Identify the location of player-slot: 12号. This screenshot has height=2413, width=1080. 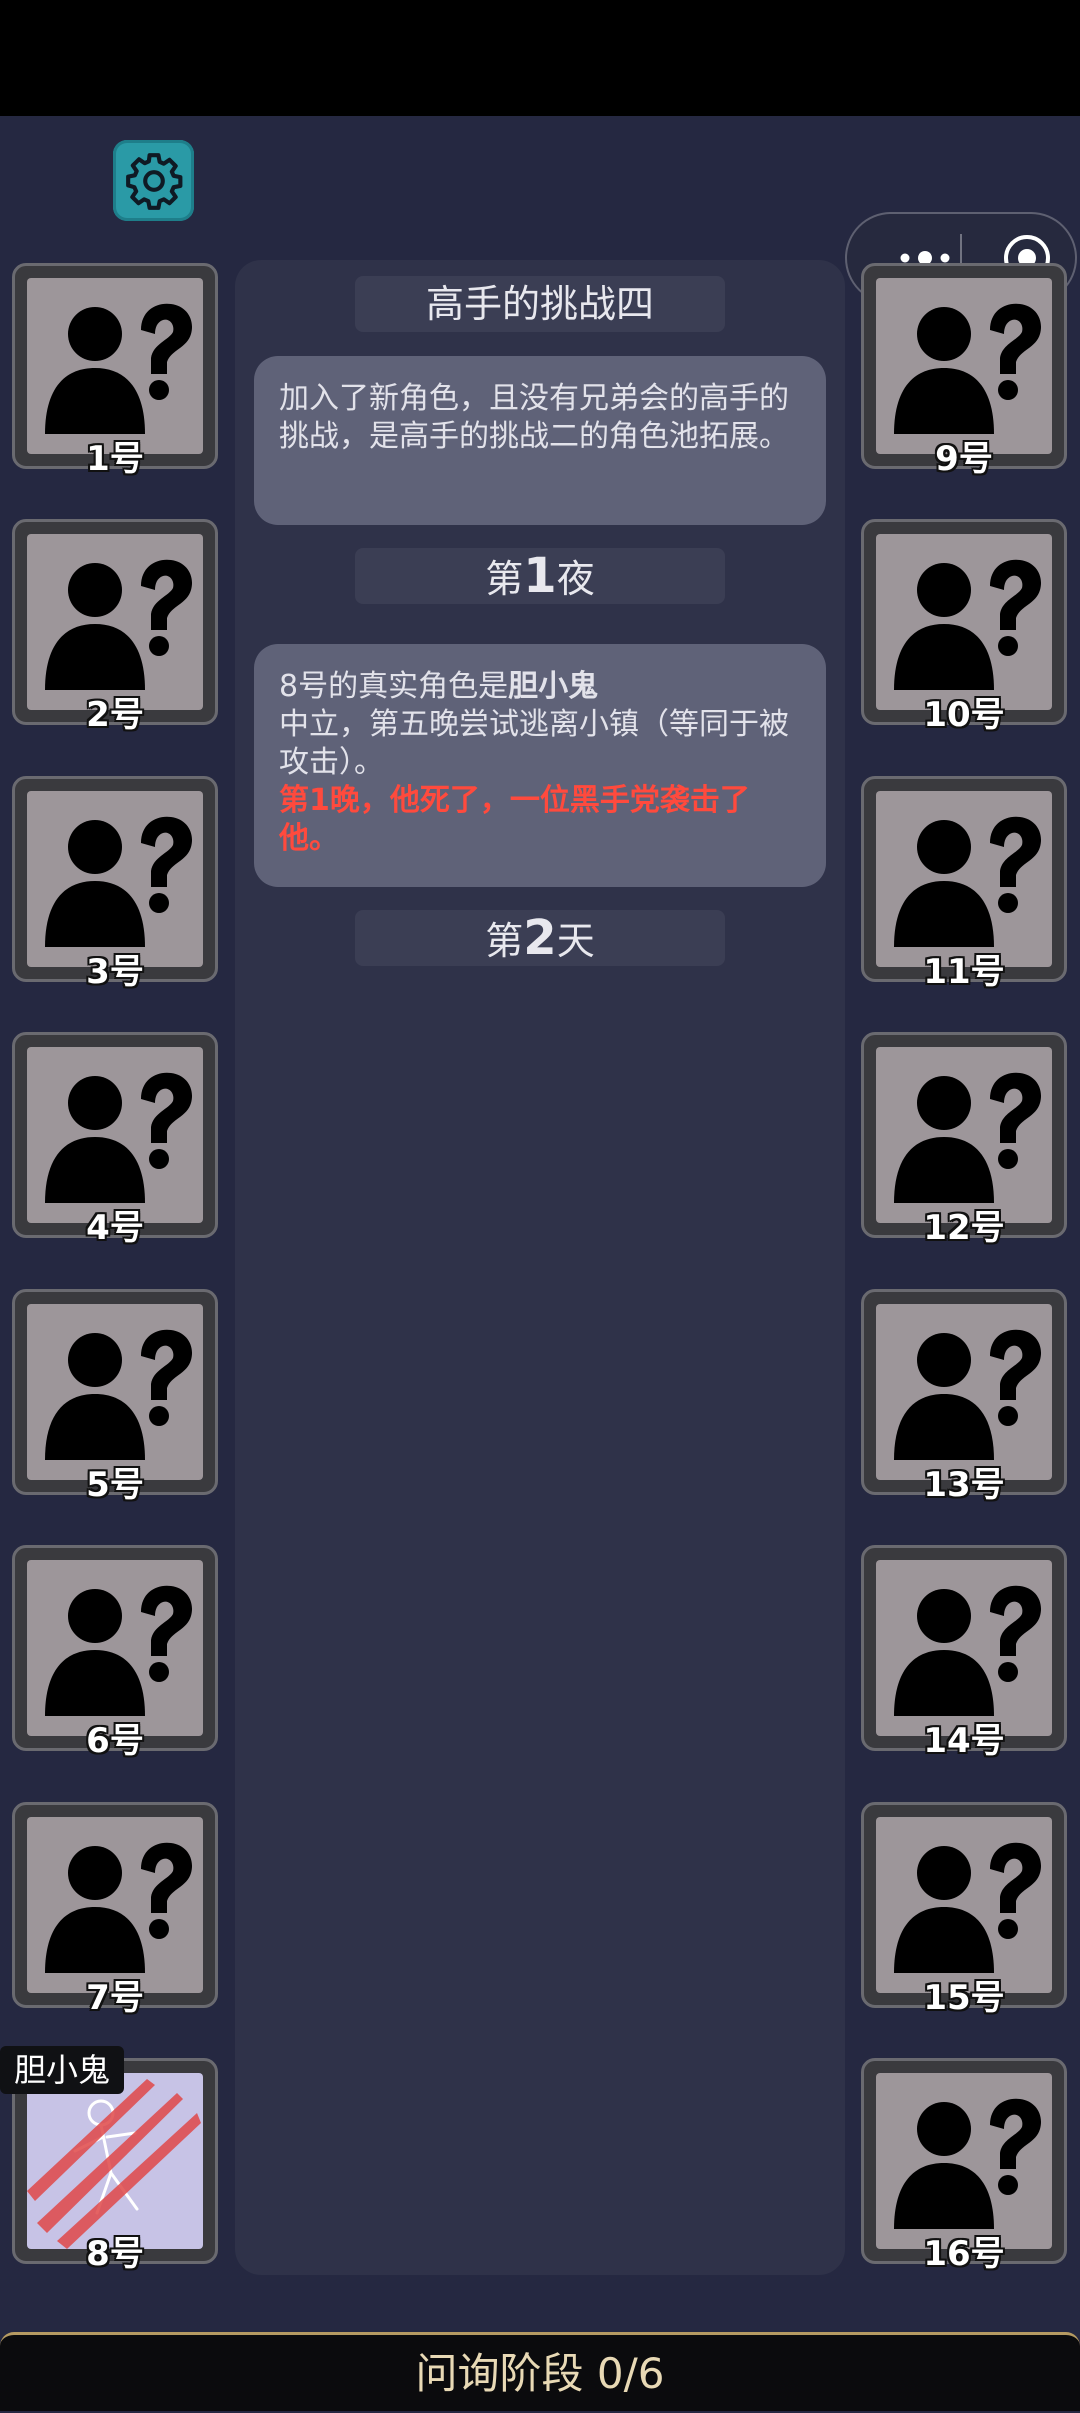
(964, 1140).